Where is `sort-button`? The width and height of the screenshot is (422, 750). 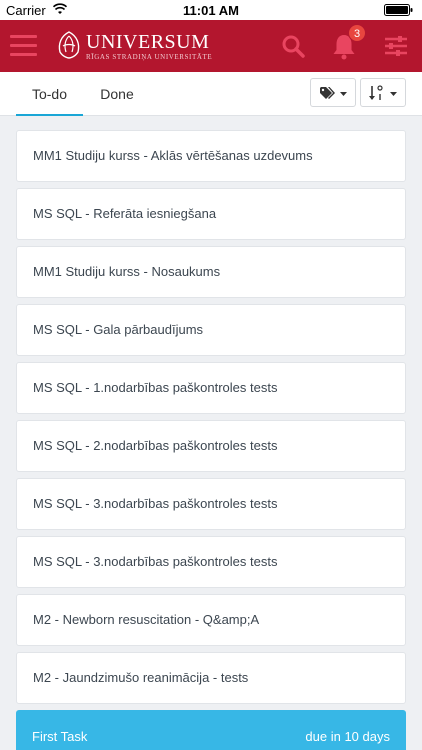
sort-button is located at coordinates (383, 92).